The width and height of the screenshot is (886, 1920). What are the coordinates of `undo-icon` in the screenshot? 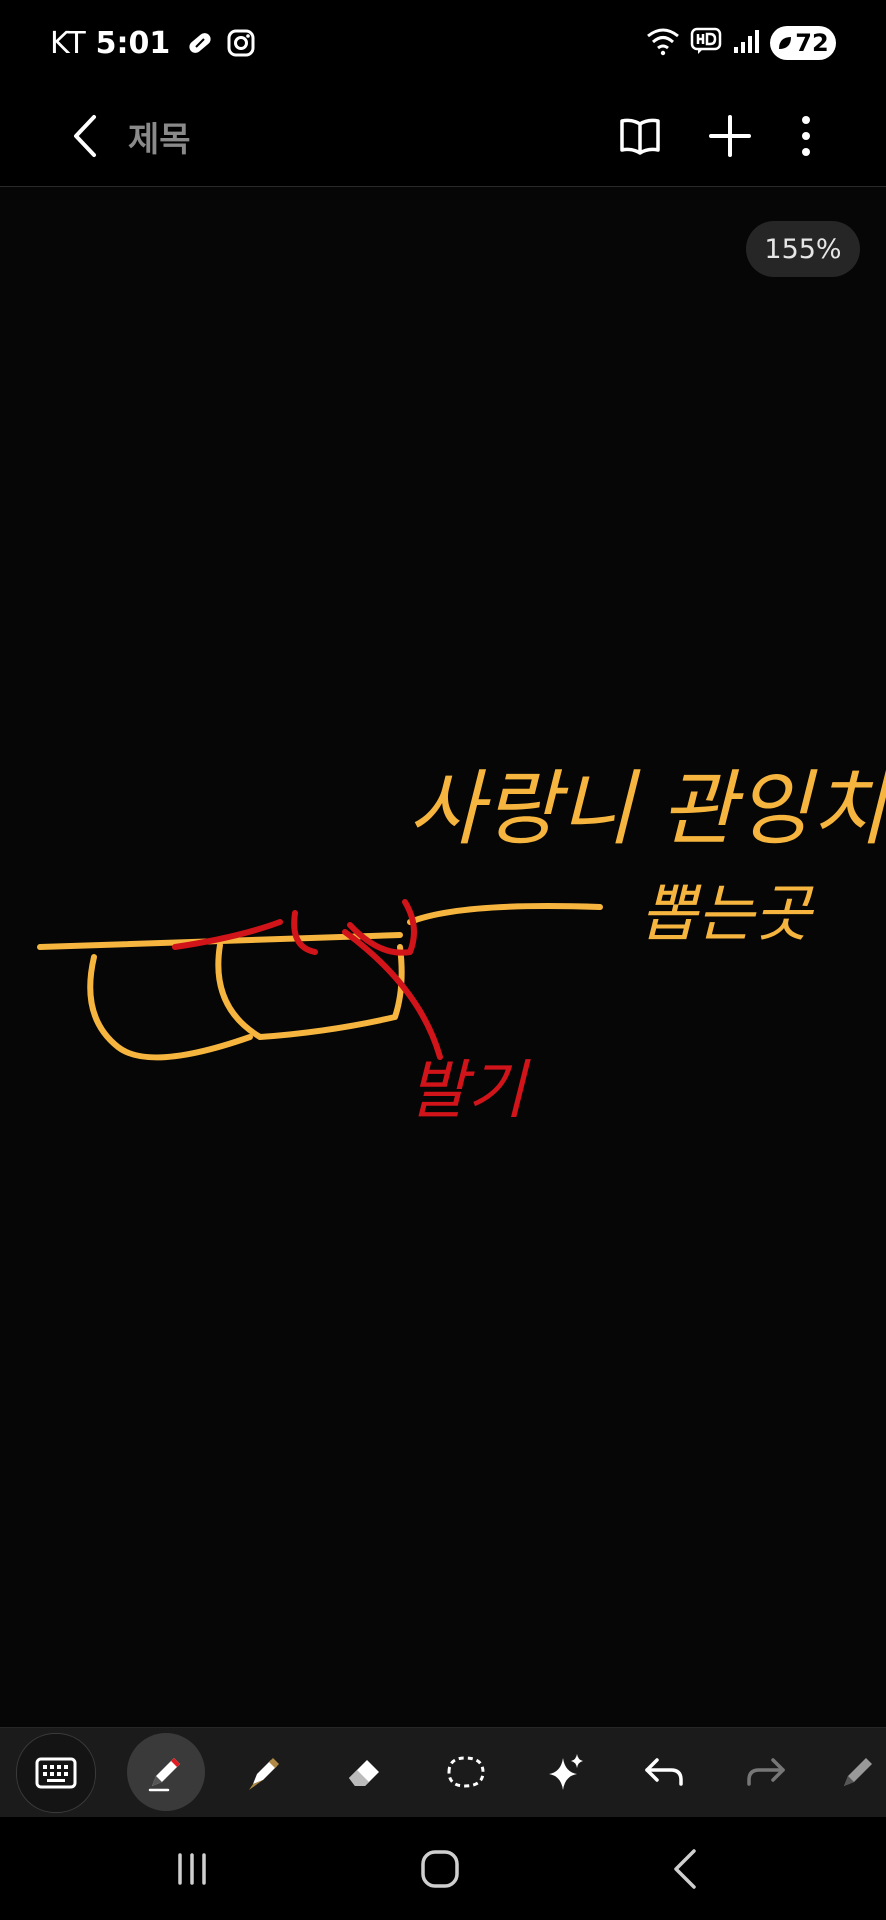 It's located at (664, 1772).